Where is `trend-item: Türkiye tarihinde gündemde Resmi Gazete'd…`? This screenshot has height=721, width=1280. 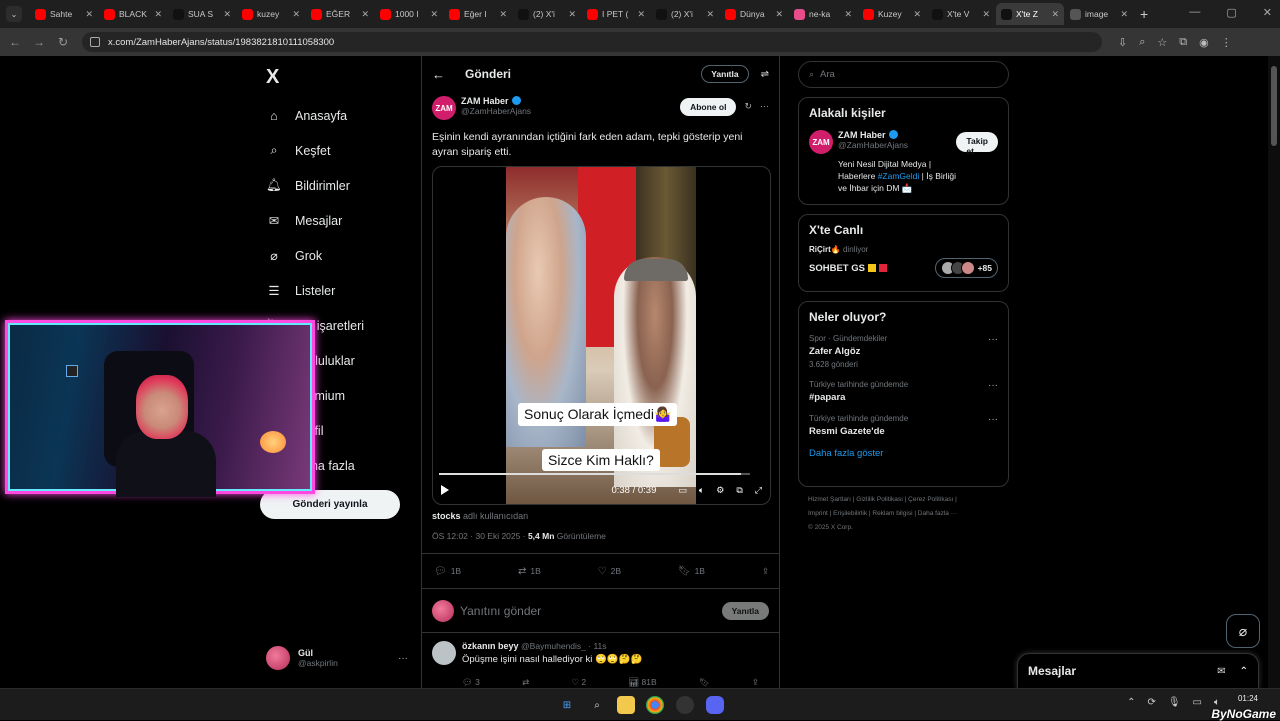
trend-item: Türkiye tarihinde gündemde Resmi Gazete'd… is located at coordinates (903, 425).